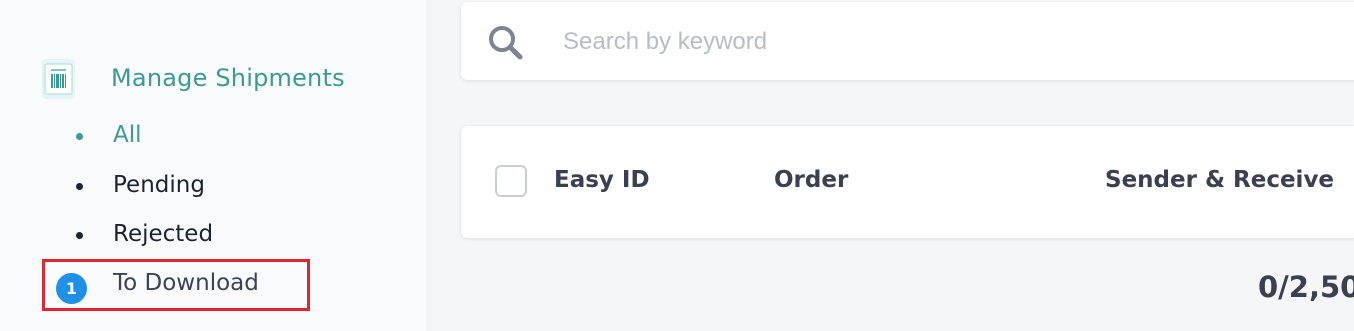 This screenshot has height=331, width=1354. What do you see at coordinates (176, 285) in the screenshot?
I see `highlight-box` at bounding box center [176, 285].